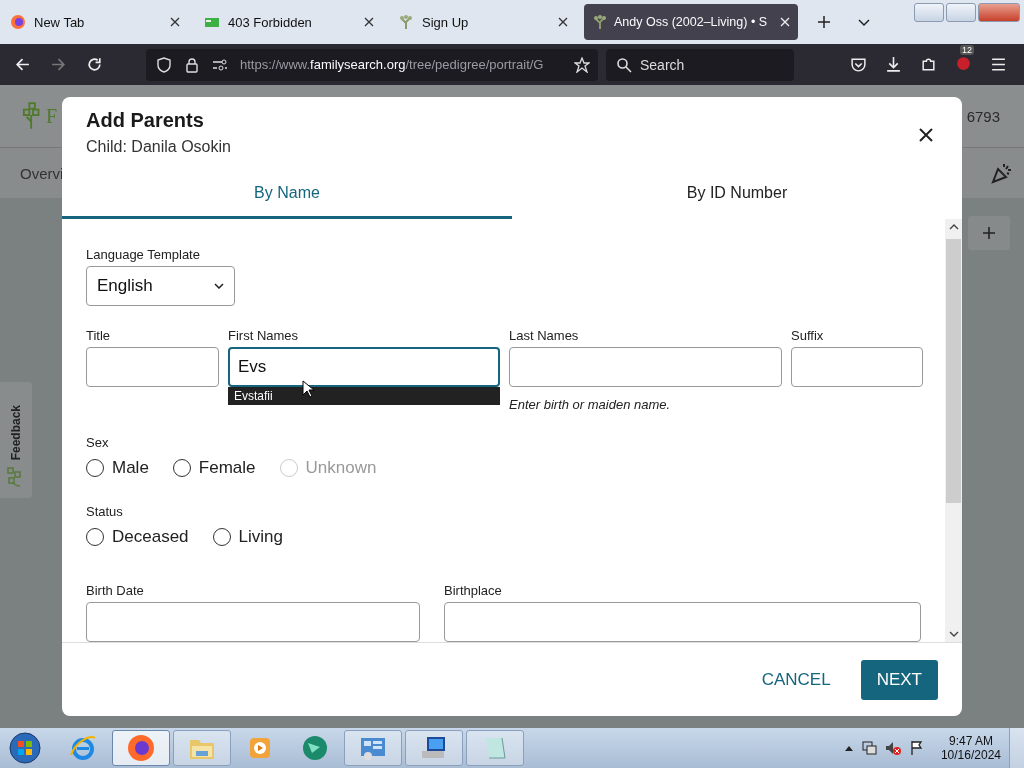 Image resolution: width=1024 pixels, height=768 pixels. I want to click on browser-tab: 403 Forbidden, so click(289, 22).